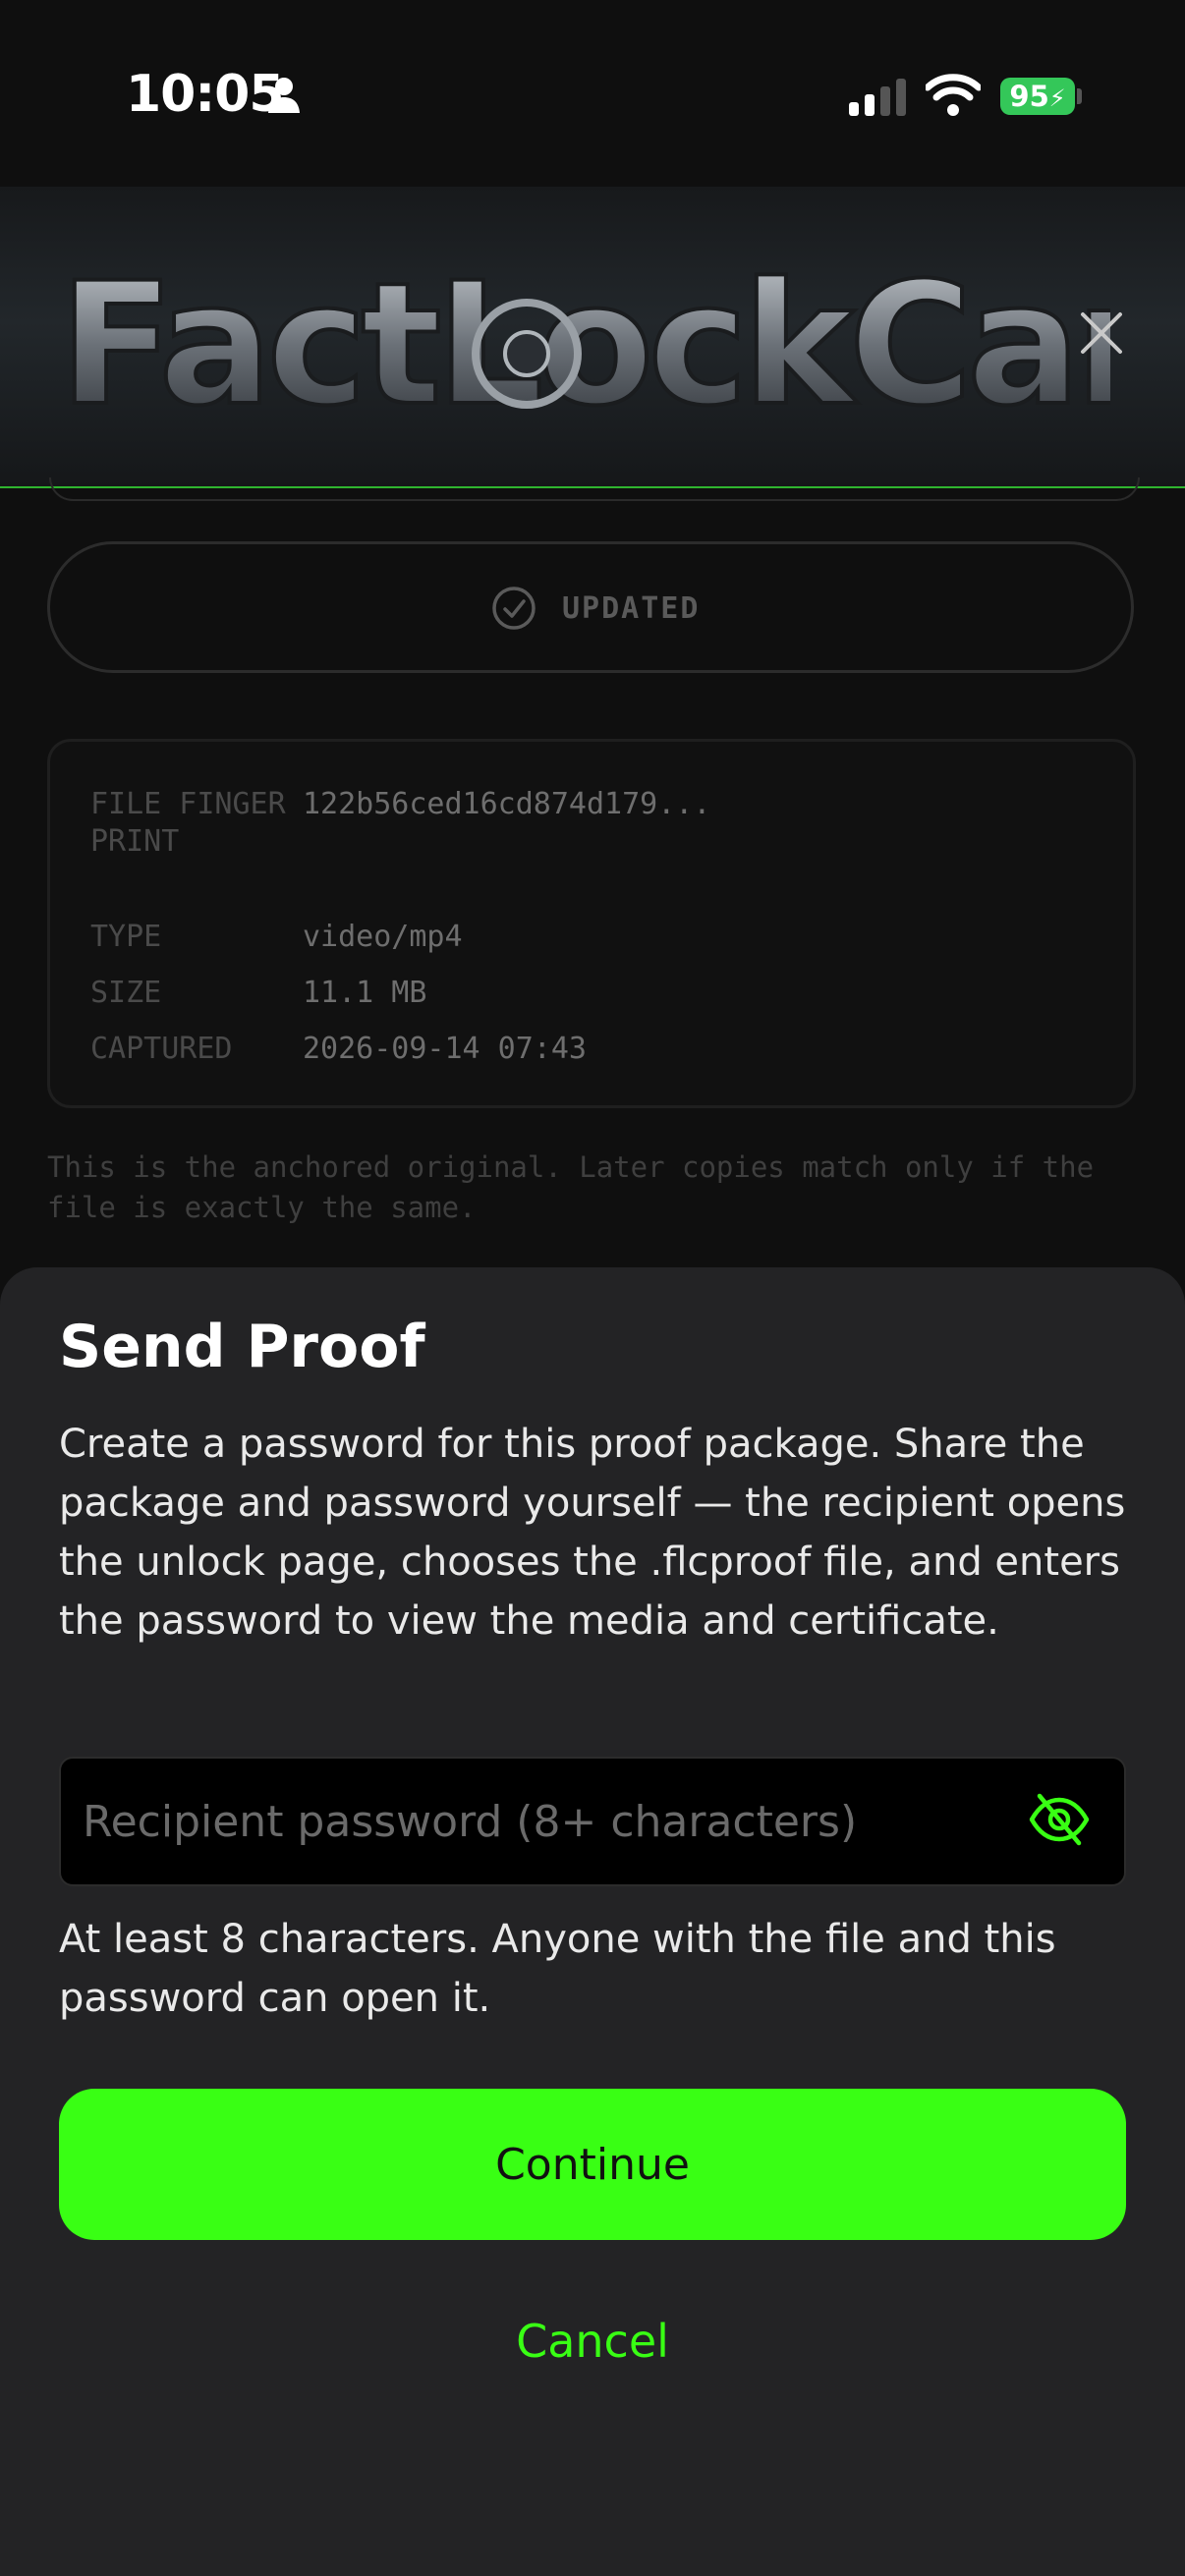 This screenshot has height=2576, width=1185. I want to click on size-value: 11.1 MB, so click(365, 993).